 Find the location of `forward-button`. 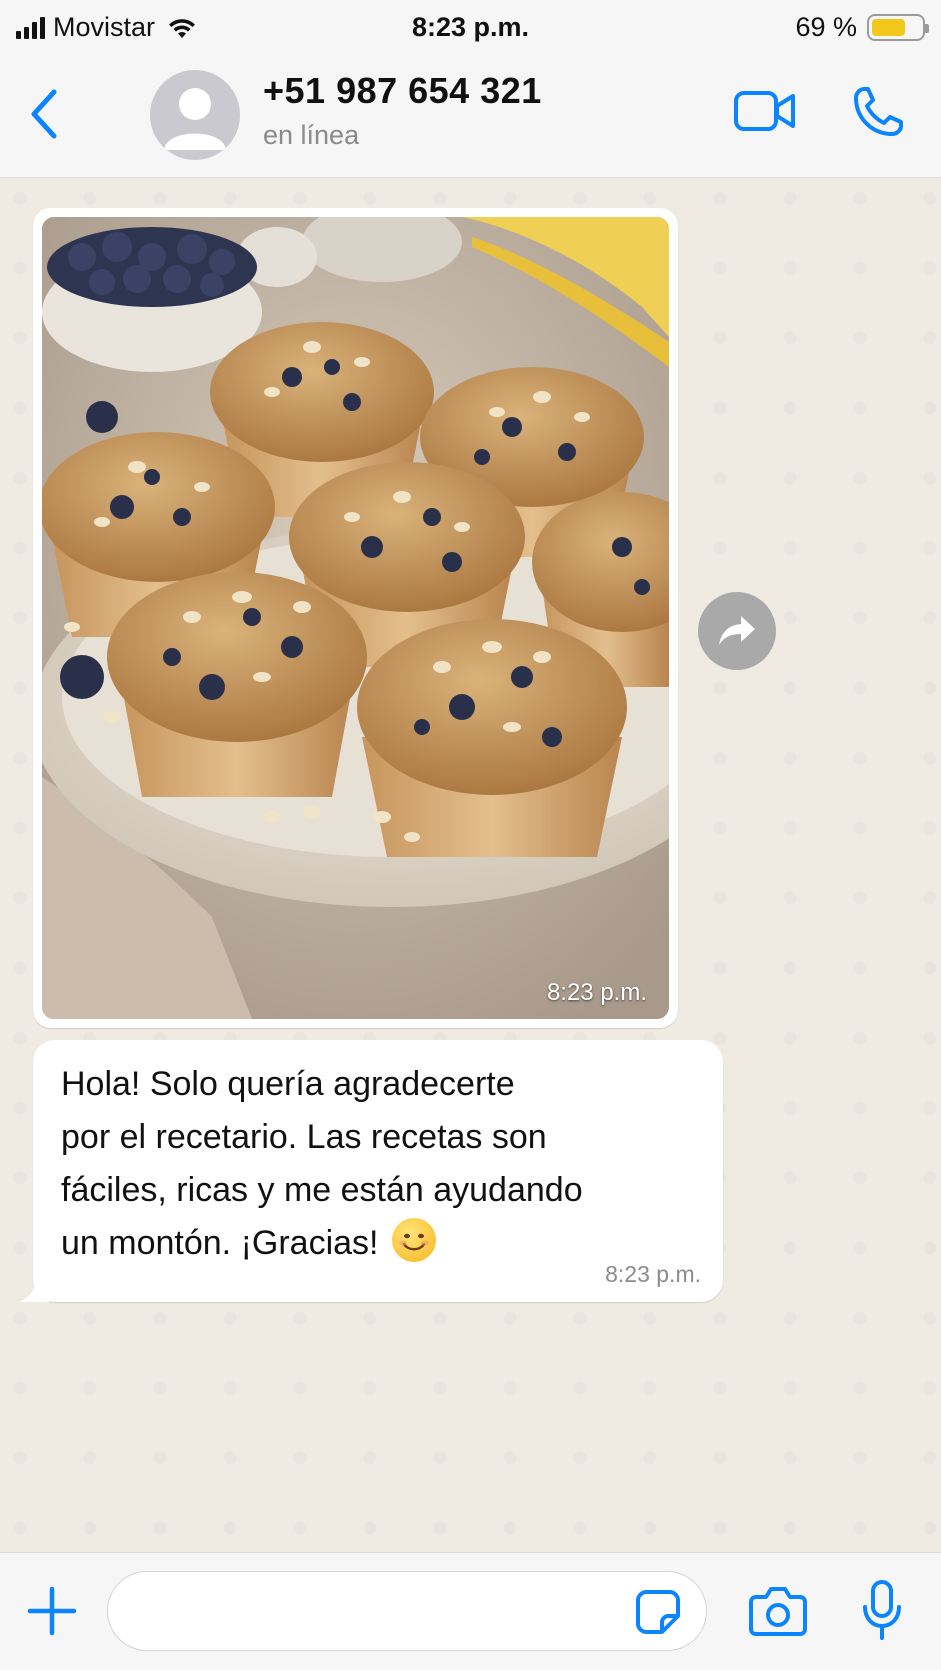

forward-button is located at coordinates (737, 631).